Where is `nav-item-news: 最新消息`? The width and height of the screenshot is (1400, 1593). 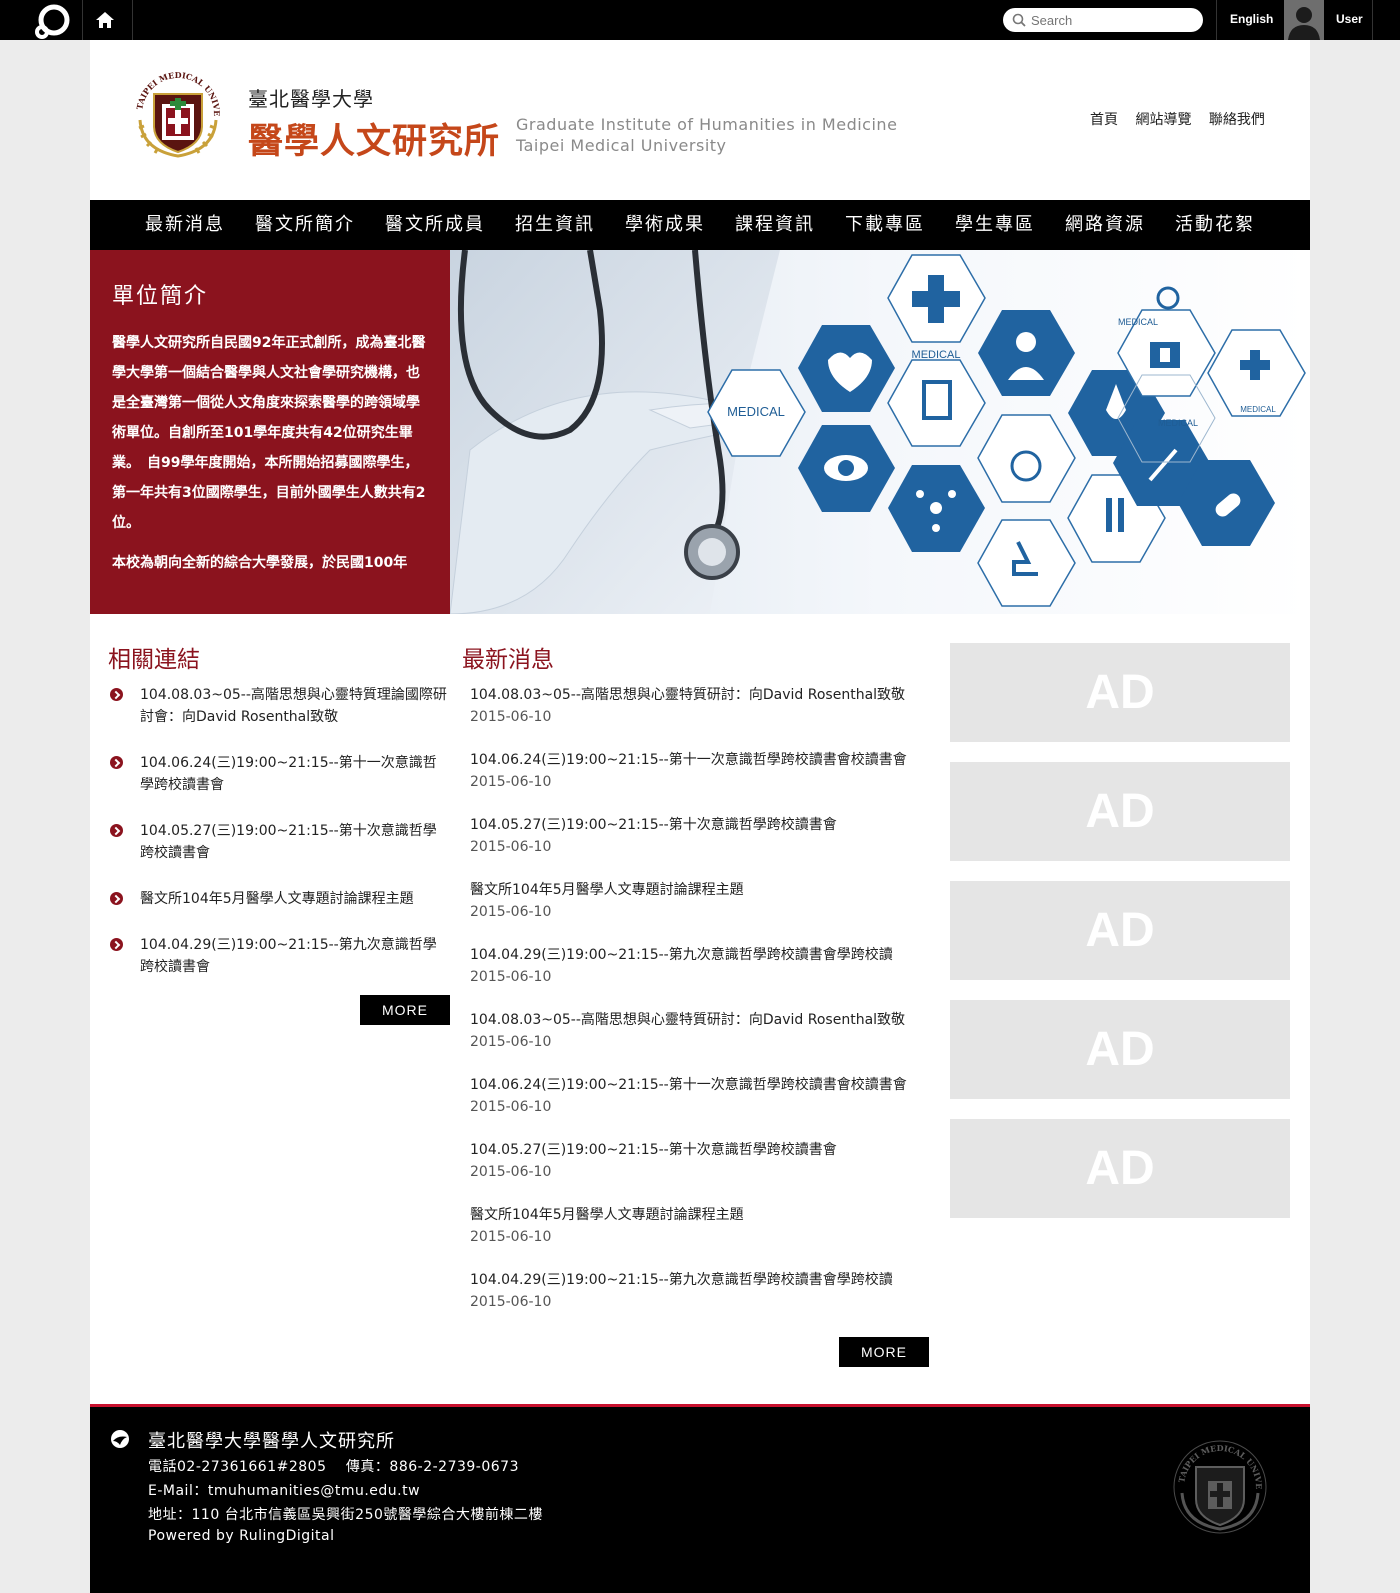
nav-item-news: 最新消息 is located at coordinates (185, 225).